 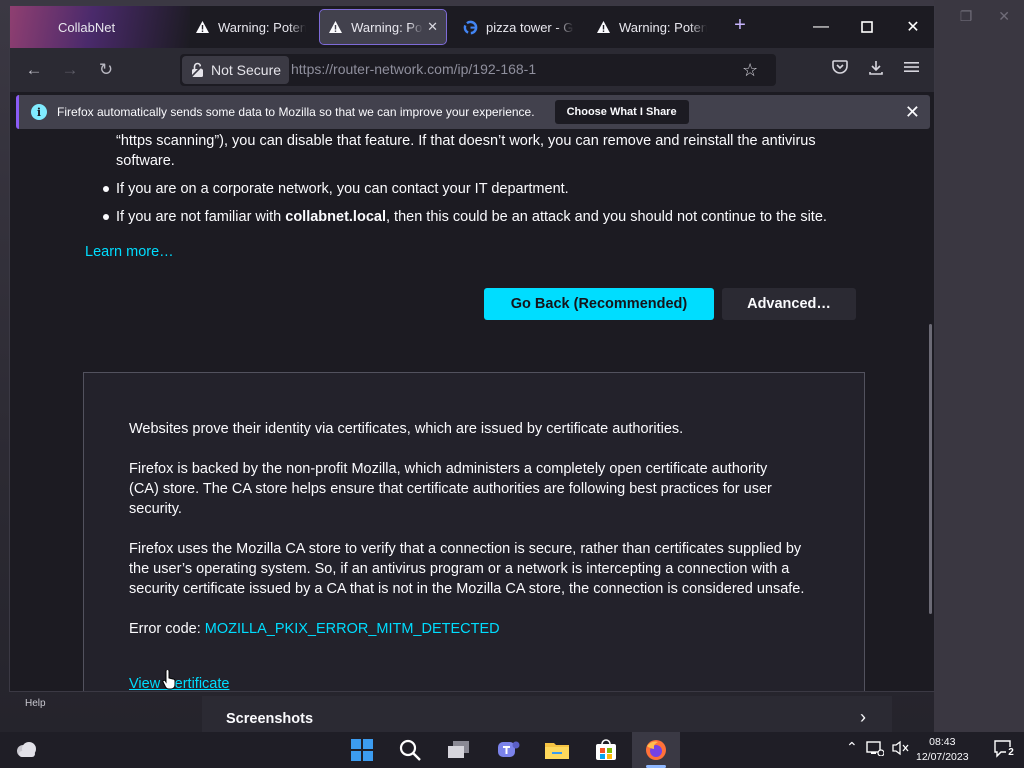 What do you see at coordinates (70, 70) in the screenshot?
I see `forward-button: →` at bounding box center [70, 70].